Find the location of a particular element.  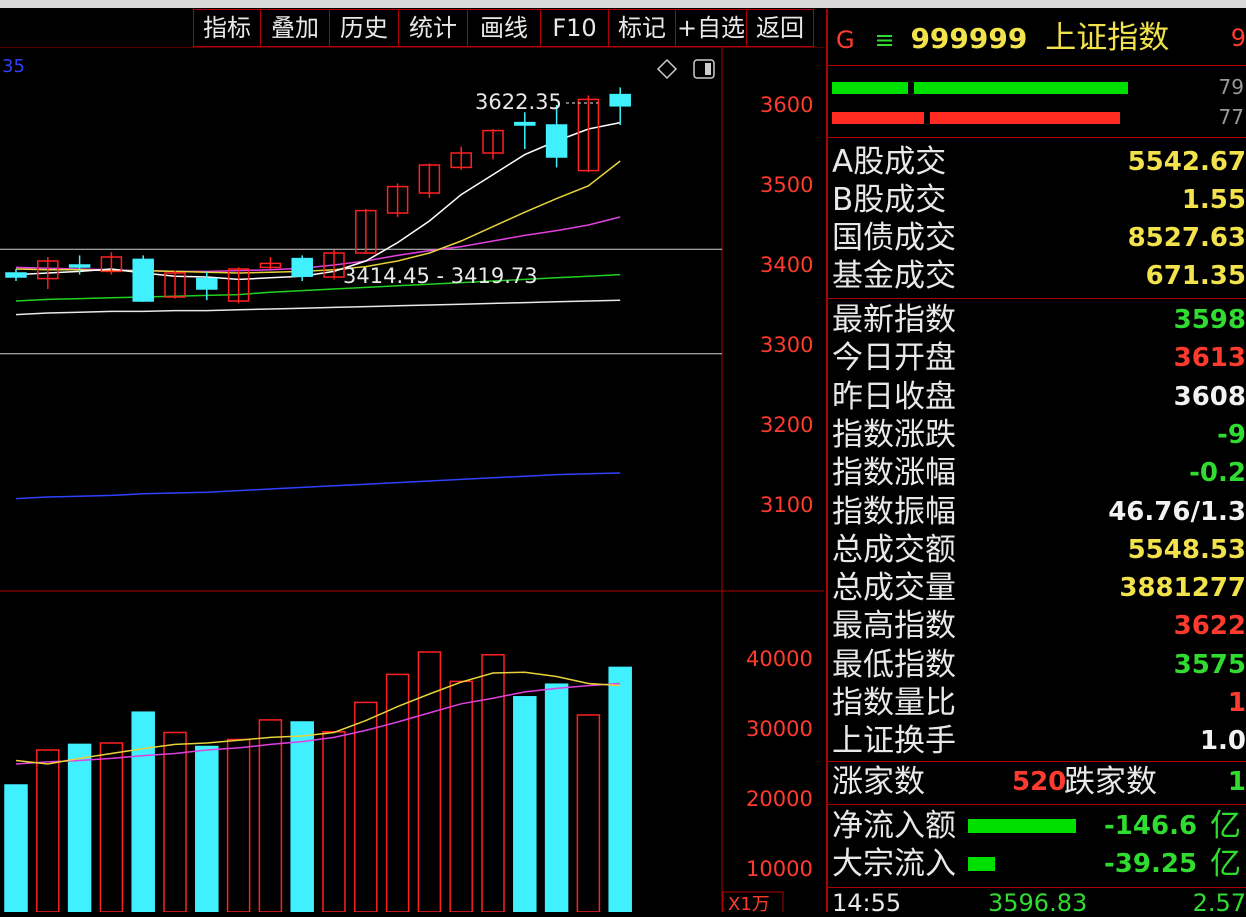

volume-tick-label: 10000 is located at coordinates (779, 869).